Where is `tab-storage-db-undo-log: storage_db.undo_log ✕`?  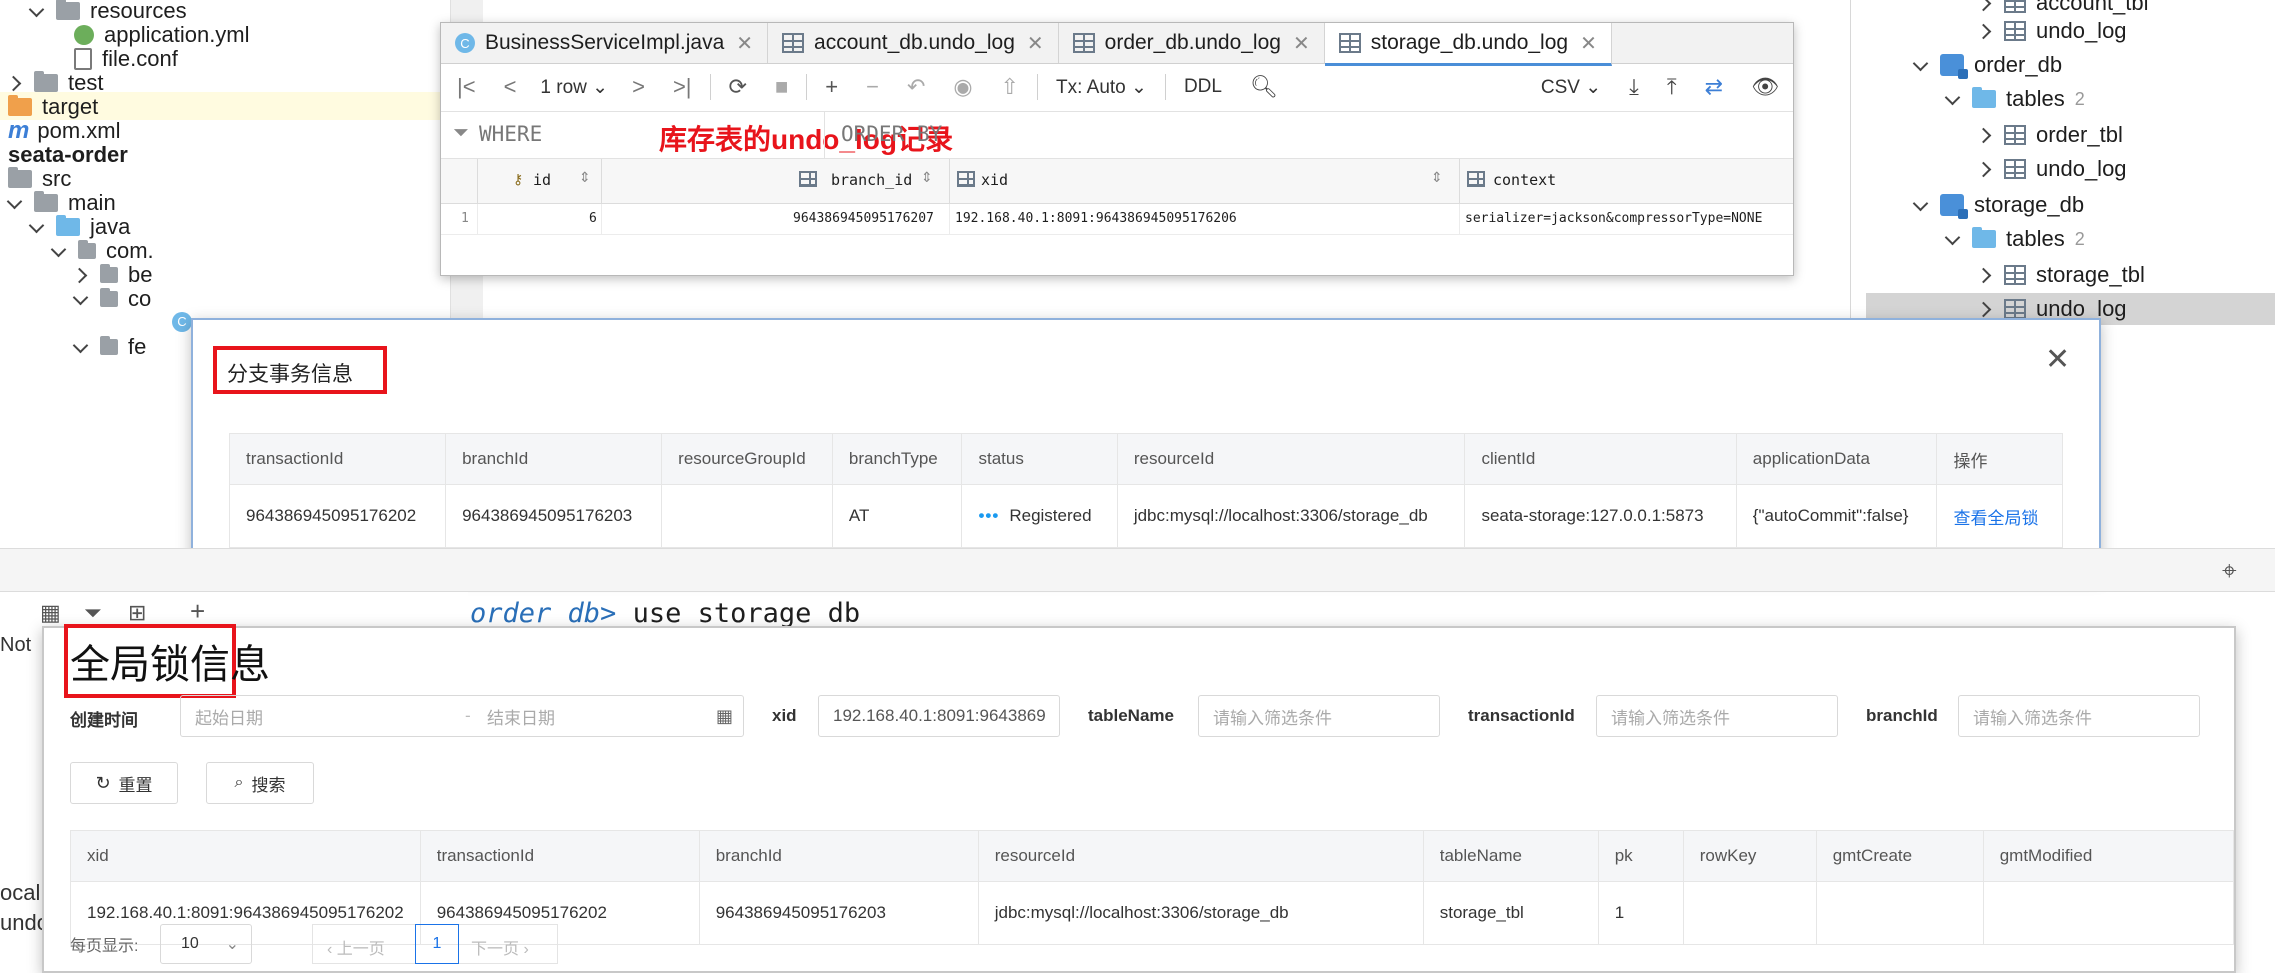 tab-storage-db-undo-log: storage_db.undo_log ✕ is located at coordinates (1468, 44).